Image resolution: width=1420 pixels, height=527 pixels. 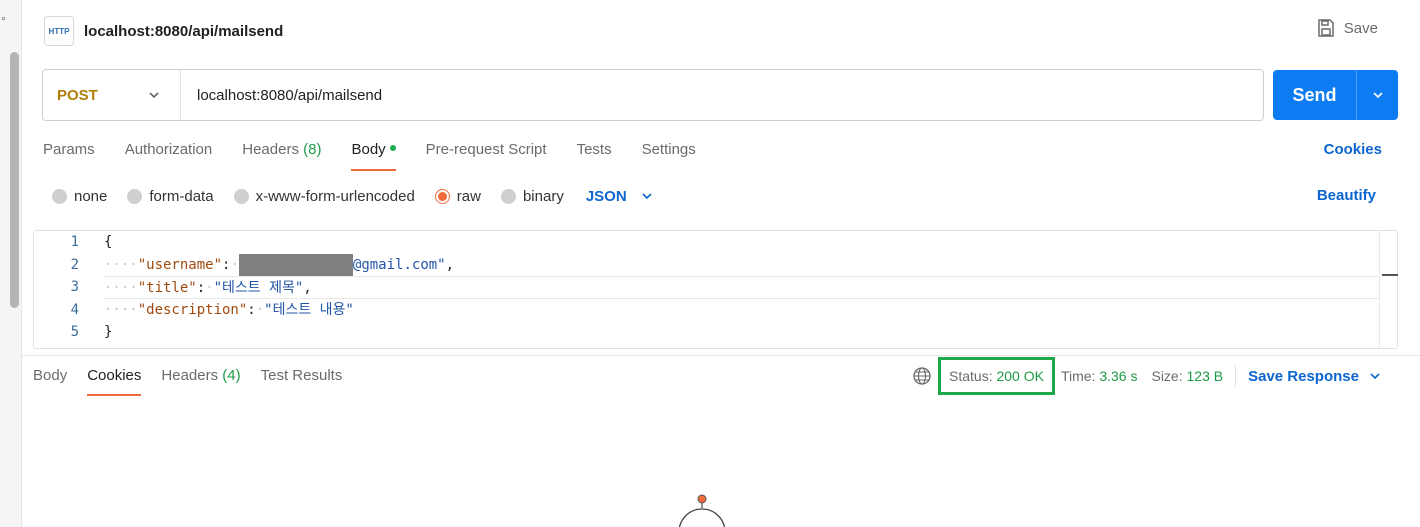 I want to click on divider, so click(x=1236, y=376).